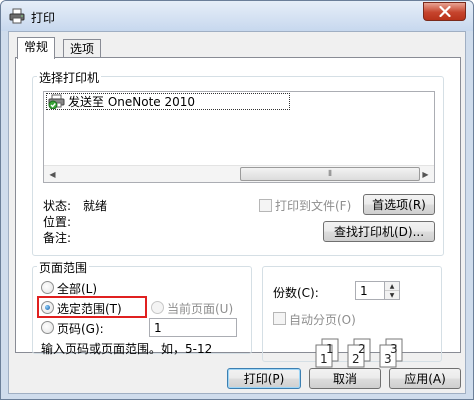  I want to click on scroll-left-arrow-icon: ◀, so click(52, 174).